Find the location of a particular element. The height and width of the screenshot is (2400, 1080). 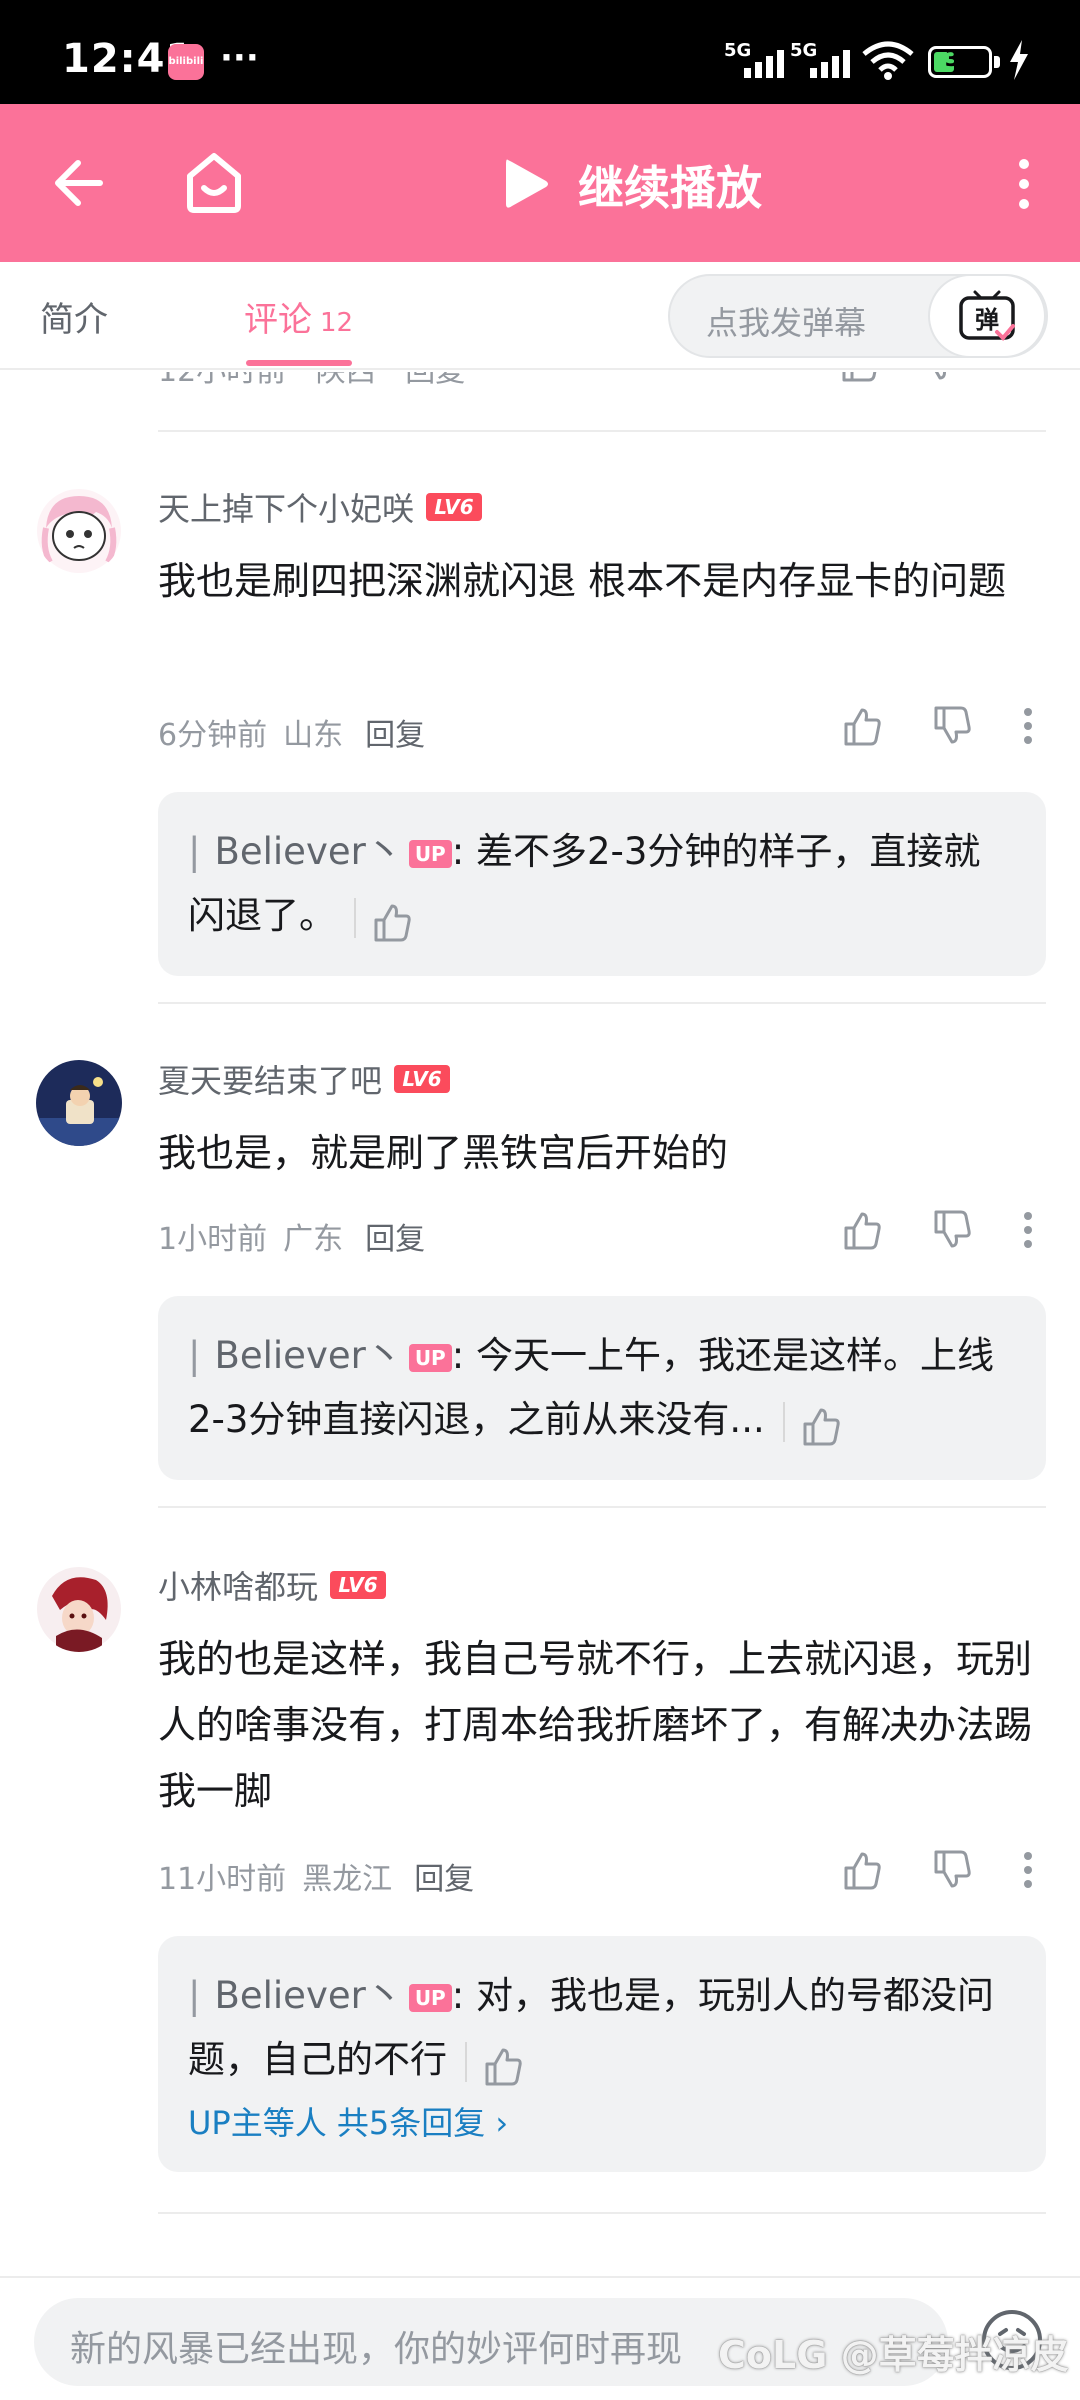

username: 小林啥都玩 LV6 is located at coordinates (272, 1585).